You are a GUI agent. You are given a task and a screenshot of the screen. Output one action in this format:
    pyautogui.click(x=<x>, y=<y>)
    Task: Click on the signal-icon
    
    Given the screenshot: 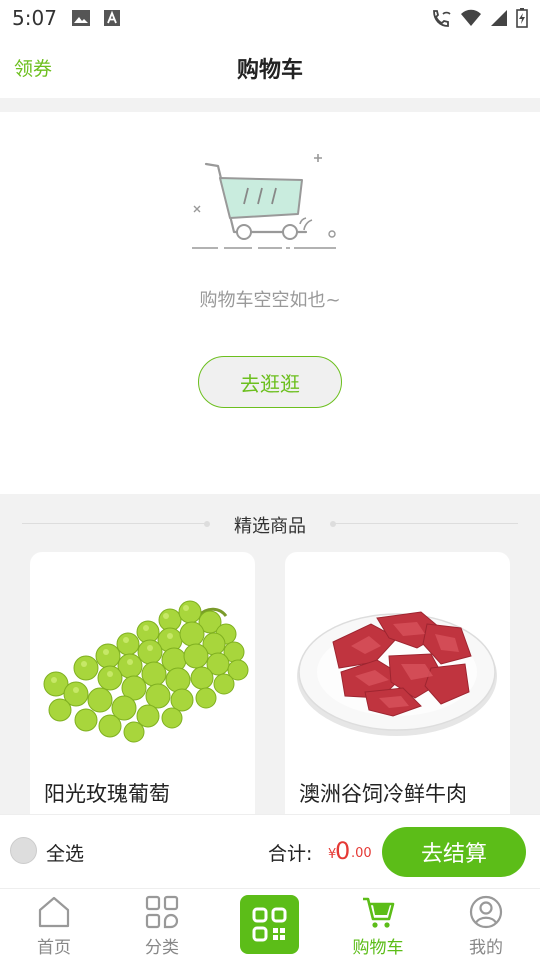 What is the action you would take?
    pyautogui.click(x=499, y=18)
    